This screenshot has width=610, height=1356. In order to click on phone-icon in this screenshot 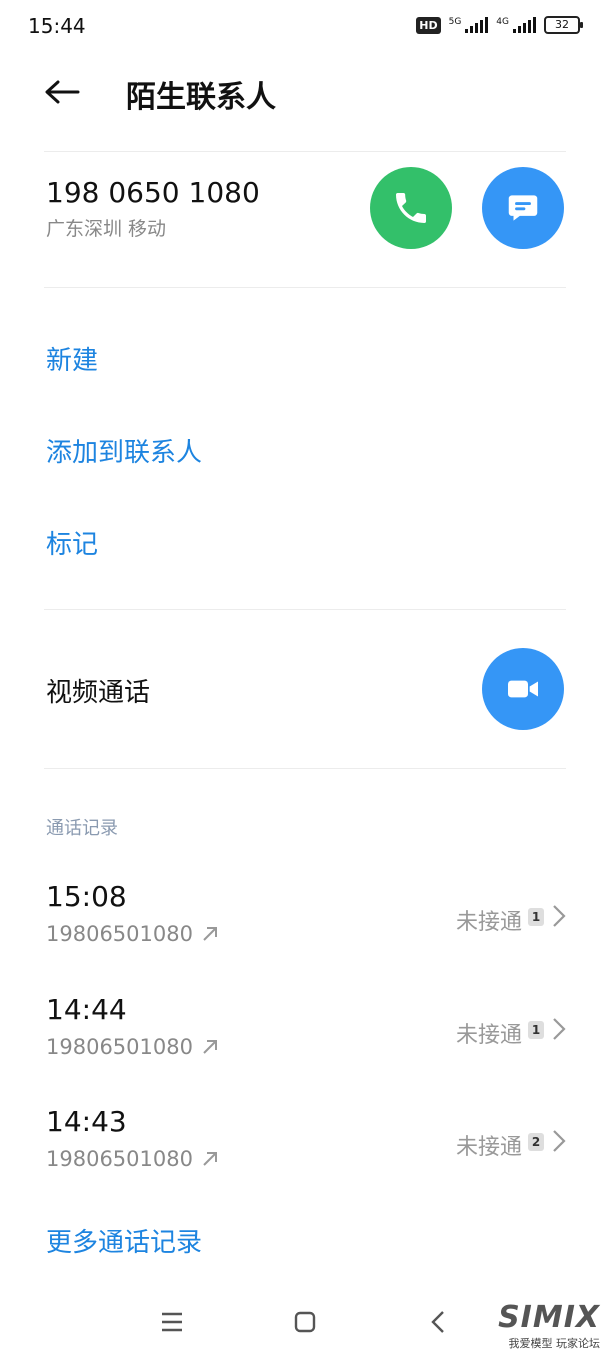, I will do `click(411, 208)`.